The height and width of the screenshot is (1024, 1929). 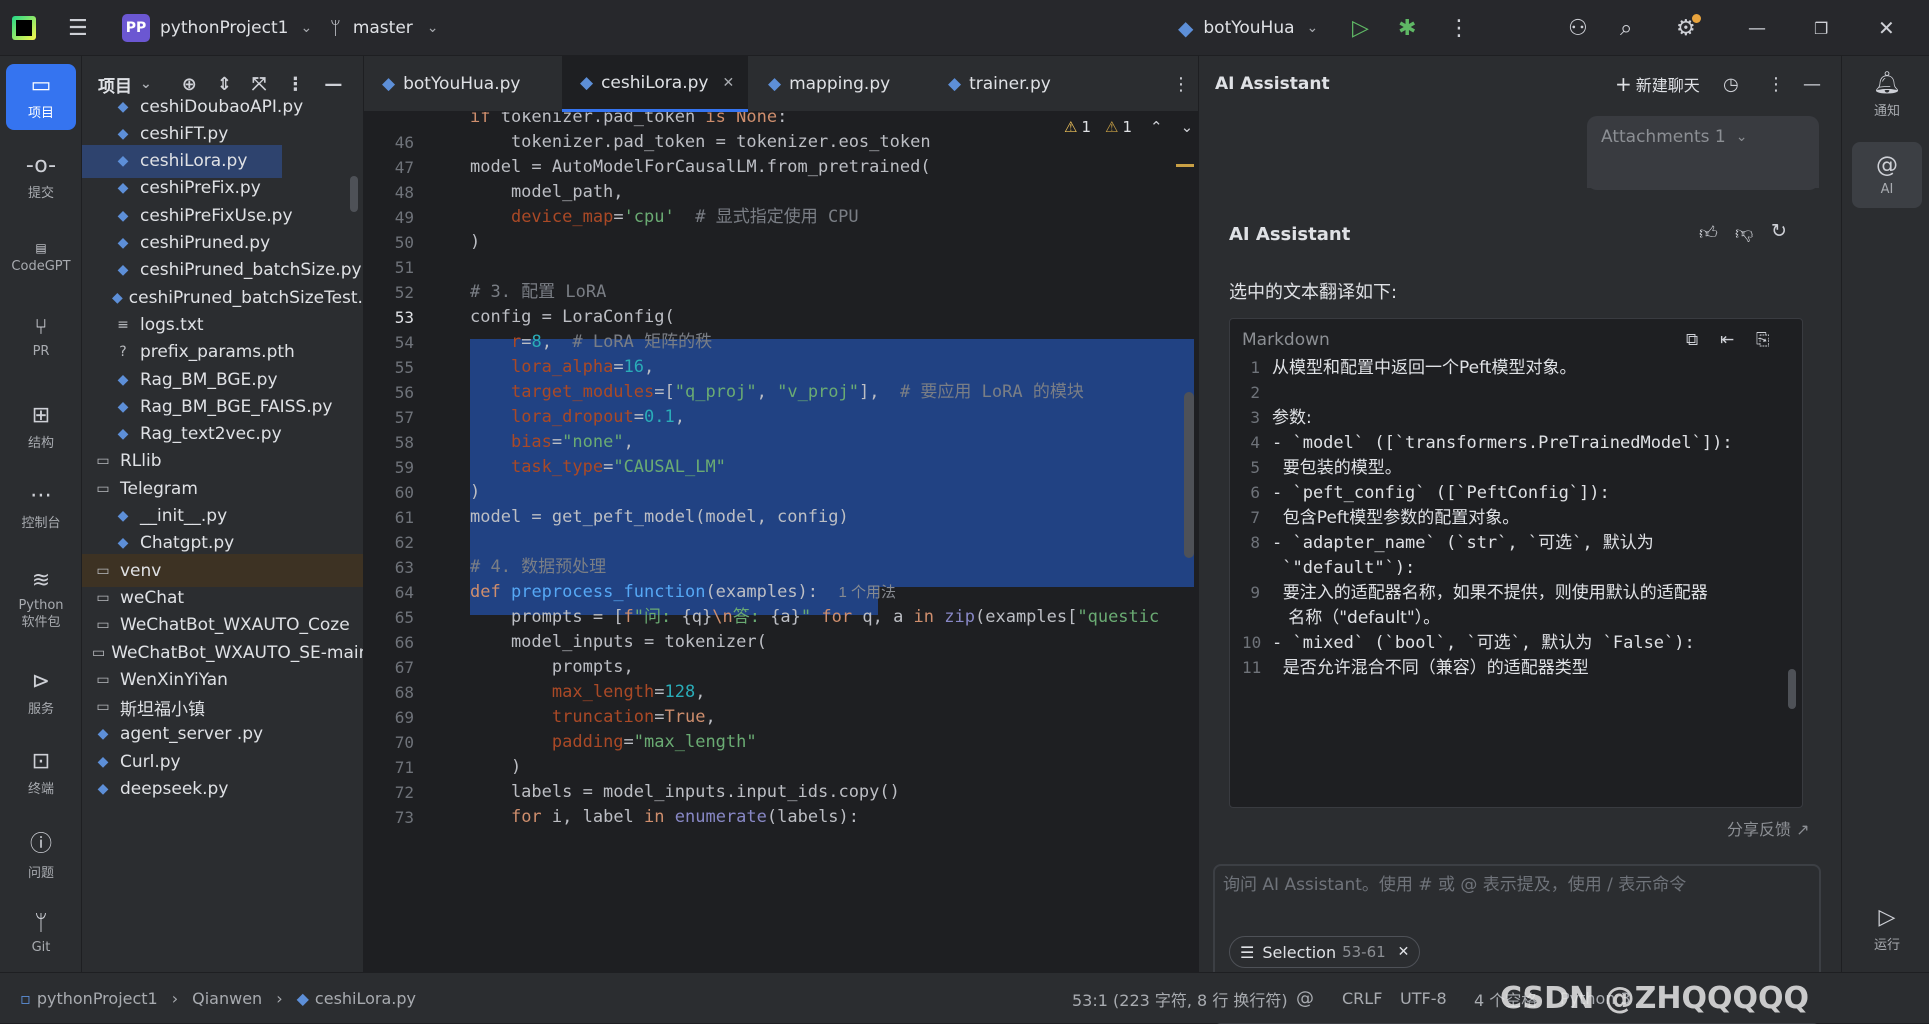 I want to click on ai-input-placeholder: 询问 AI Assistant。使用 # 或 @ 表示提及，使用 / 表示命令, so click(x=1517, y=882).